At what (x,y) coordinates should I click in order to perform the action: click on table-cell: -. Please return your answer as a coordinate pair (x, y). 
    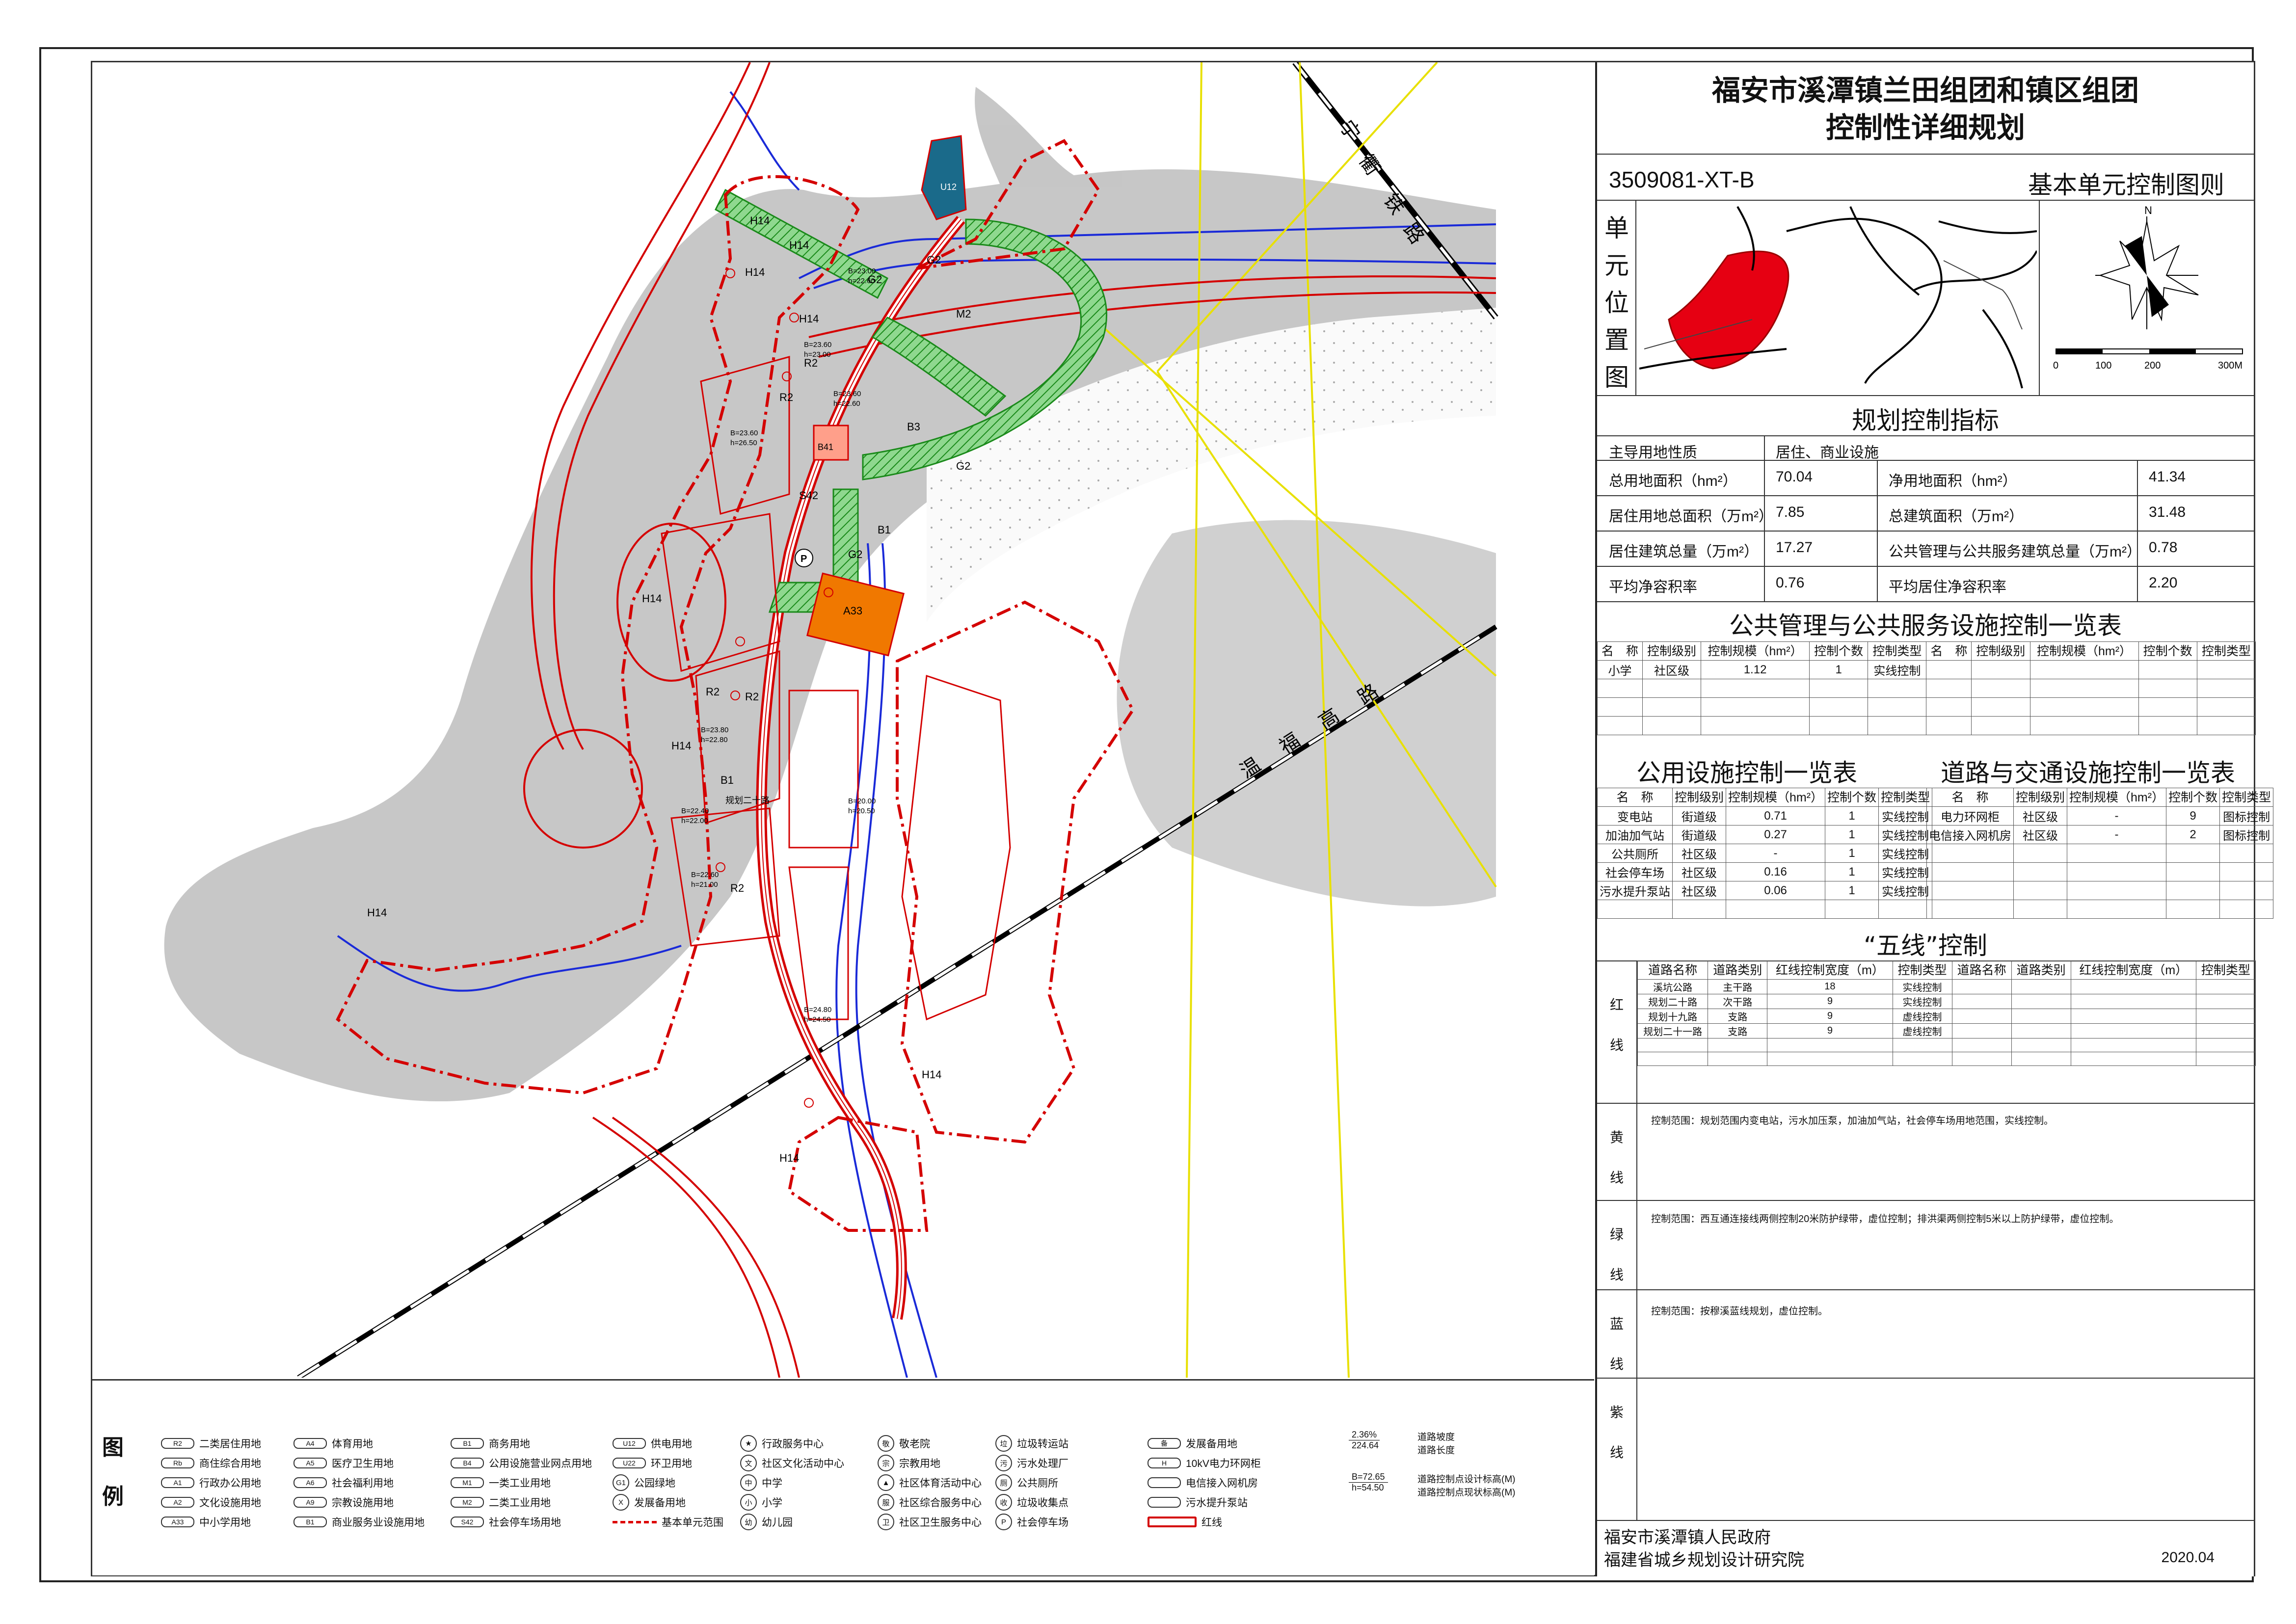
    Looking at the image, I should click on (2117, 834).